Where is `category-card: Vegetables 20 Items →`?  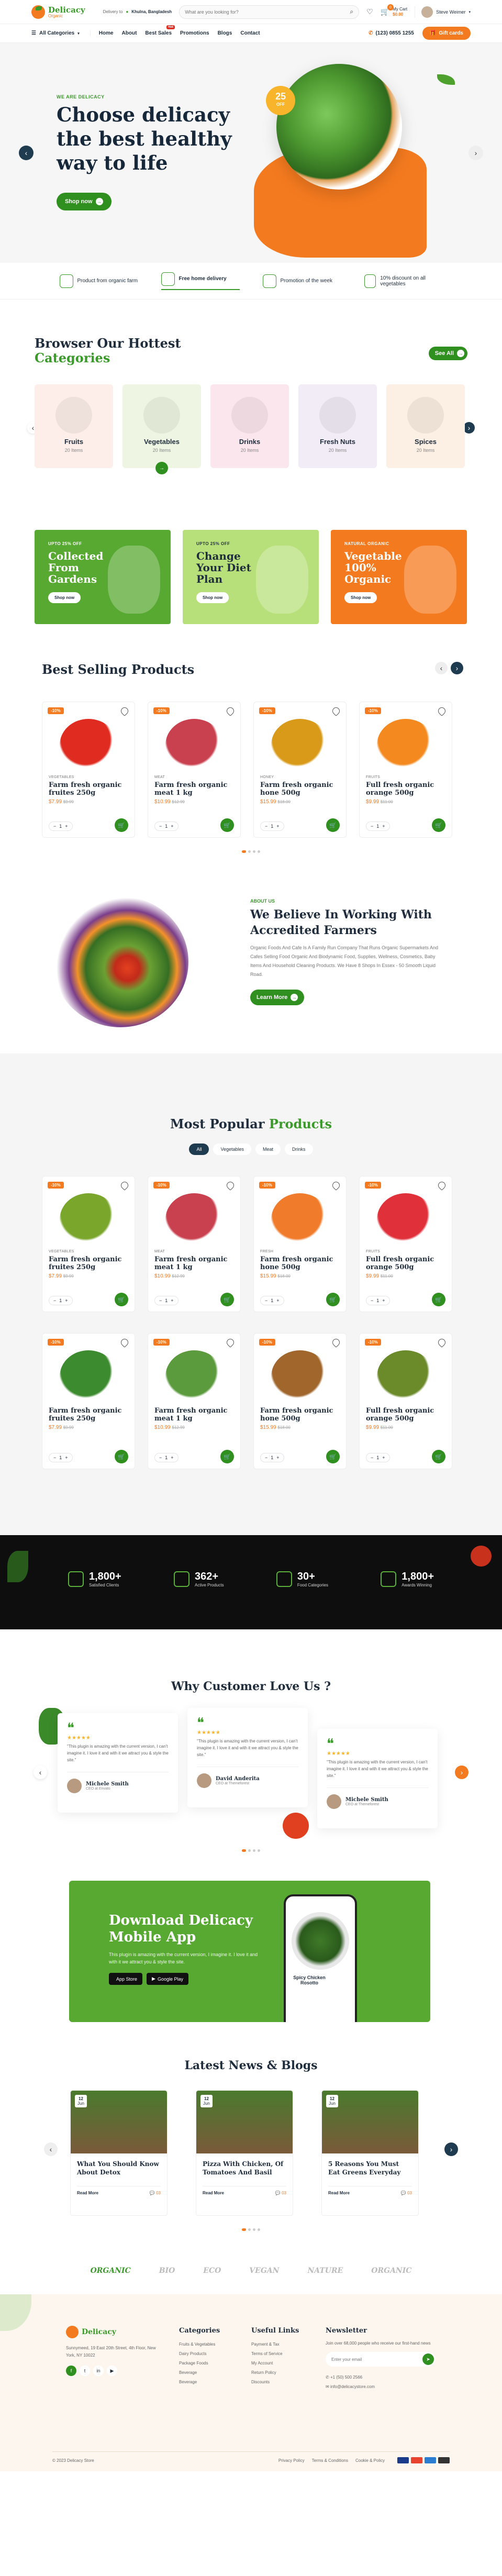 category-card: Vegetables 20 Items → is located at coordinates (162, 429).